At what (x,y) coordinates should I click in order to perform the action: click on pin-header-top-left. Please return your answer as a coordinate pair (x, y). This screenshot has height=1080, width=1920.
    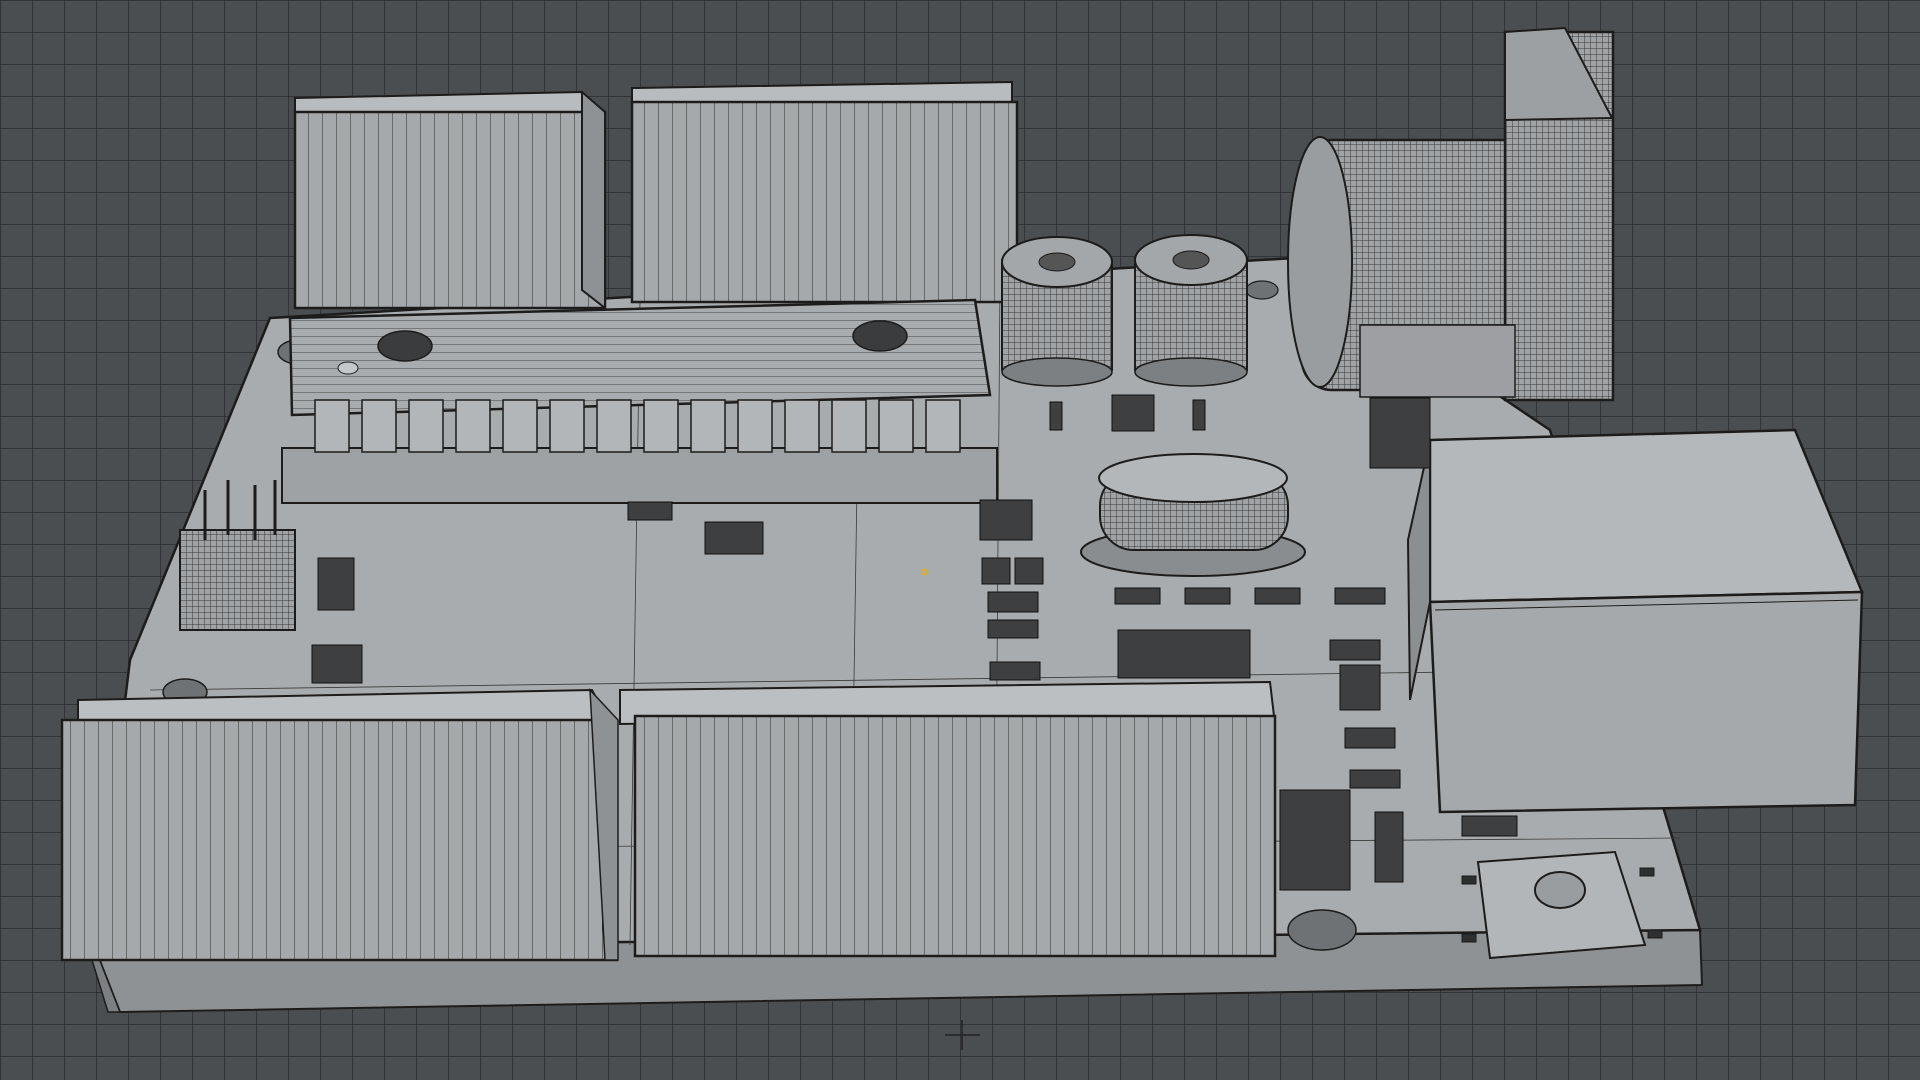
    Looking at the image, I should click on (450, 200).